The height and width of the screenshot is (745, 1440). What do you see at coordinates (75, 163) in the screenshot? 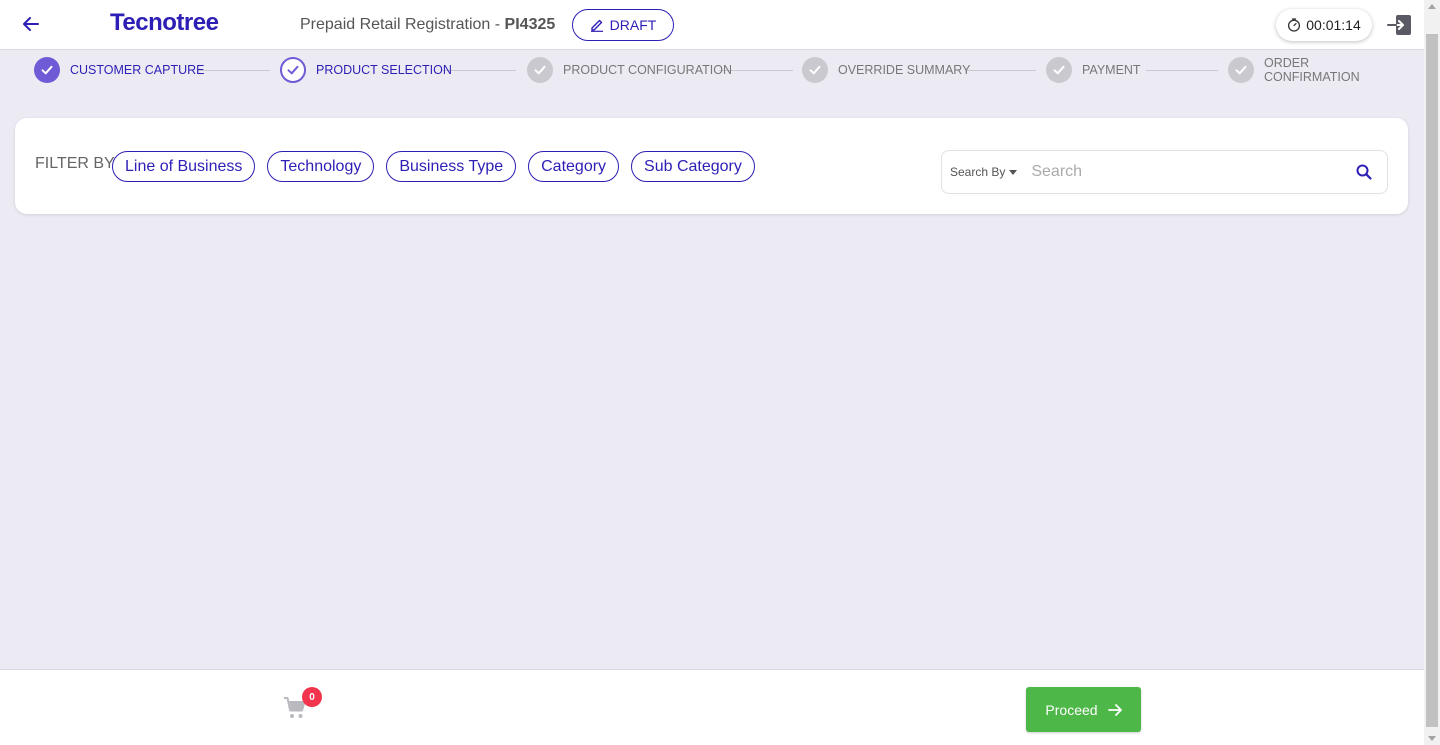
I see `filter-by-label: FILTER BY` at bounding box center [75, 163].